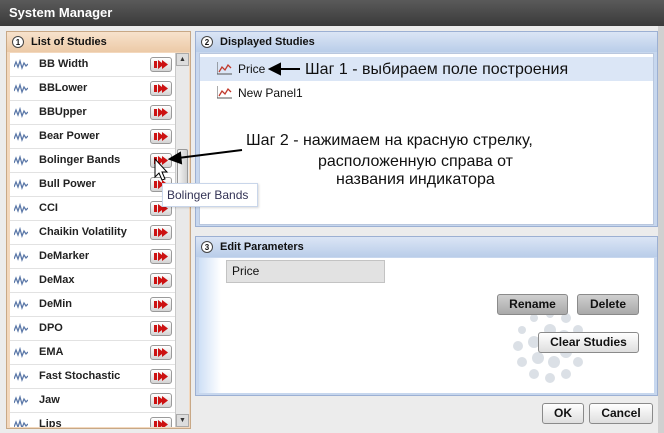 Image resolution: width=664 pixels, height=433 pixels. I want to click on annotation-step2-line3: названия индикатора, so click(415, 179).